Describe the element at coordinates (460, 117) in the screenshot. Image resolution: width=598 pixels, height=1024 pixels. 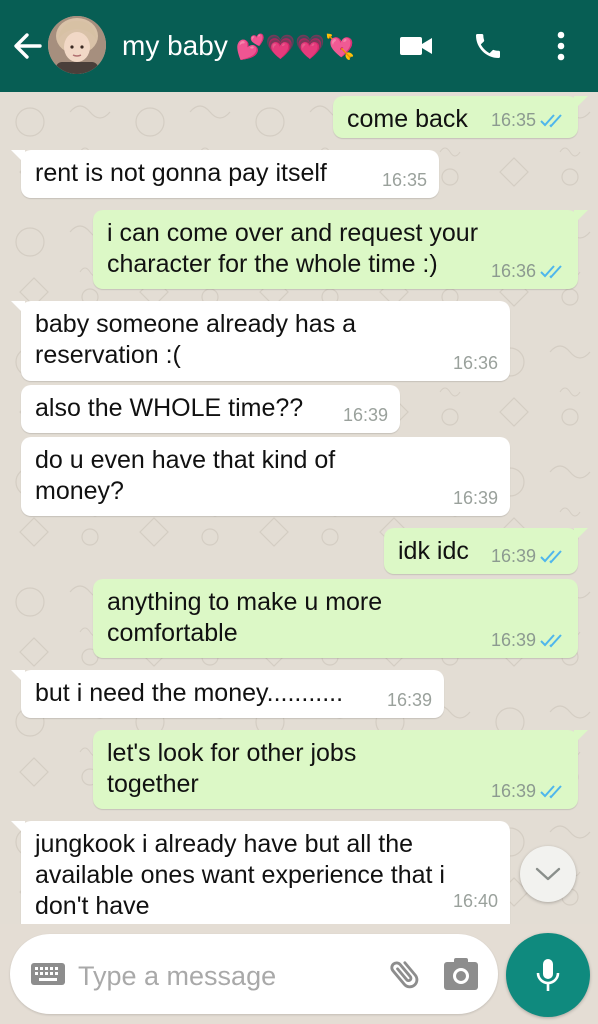
I see `message-bubble: come back 16:35` at that location.